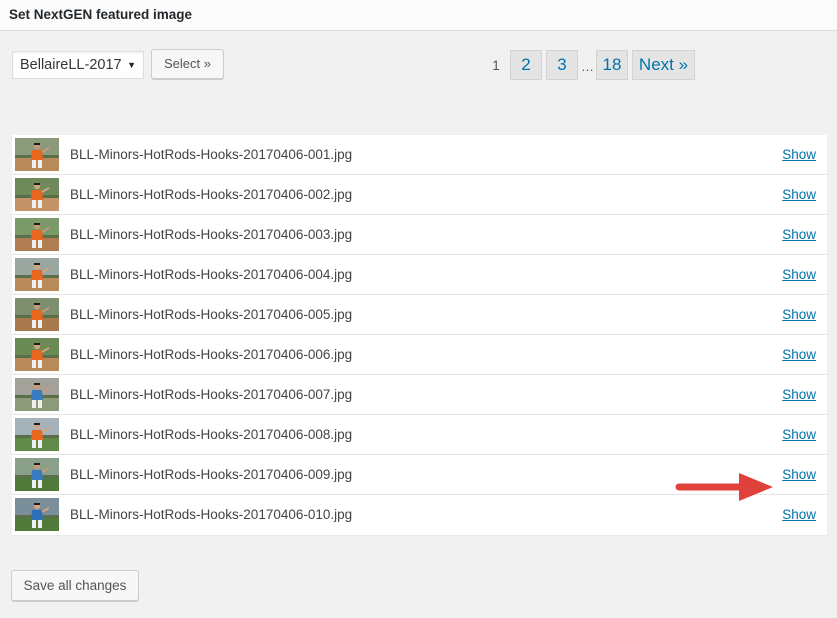 This screenshot has height=618, width=837. I want to click on pagination-page-last: 18, so click(612, 65).